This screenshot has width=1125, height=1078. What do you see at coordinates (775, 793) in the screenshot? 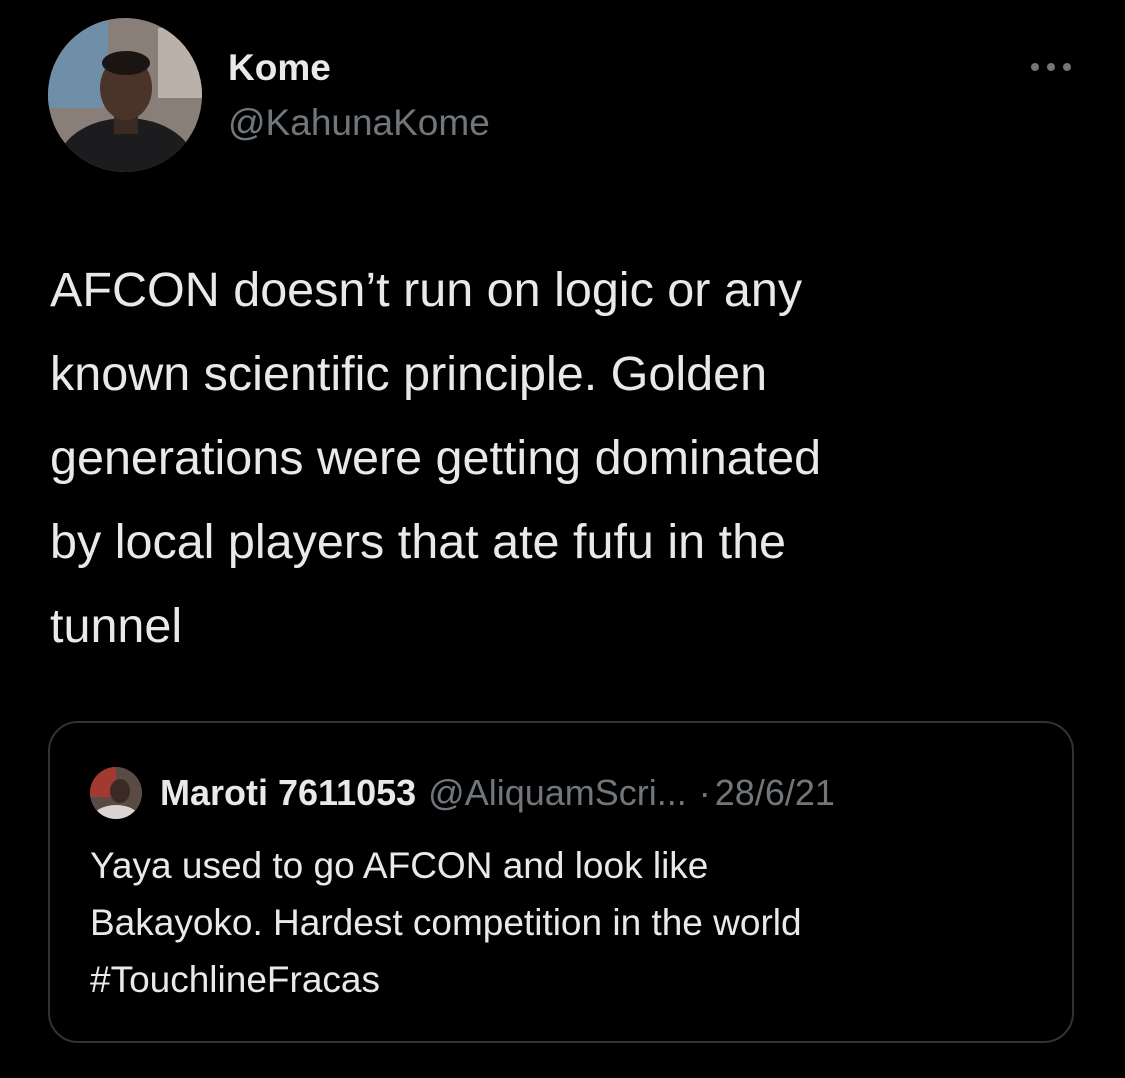
I see `quoted-date: 28/6/21` at bounding box center [775, 793].